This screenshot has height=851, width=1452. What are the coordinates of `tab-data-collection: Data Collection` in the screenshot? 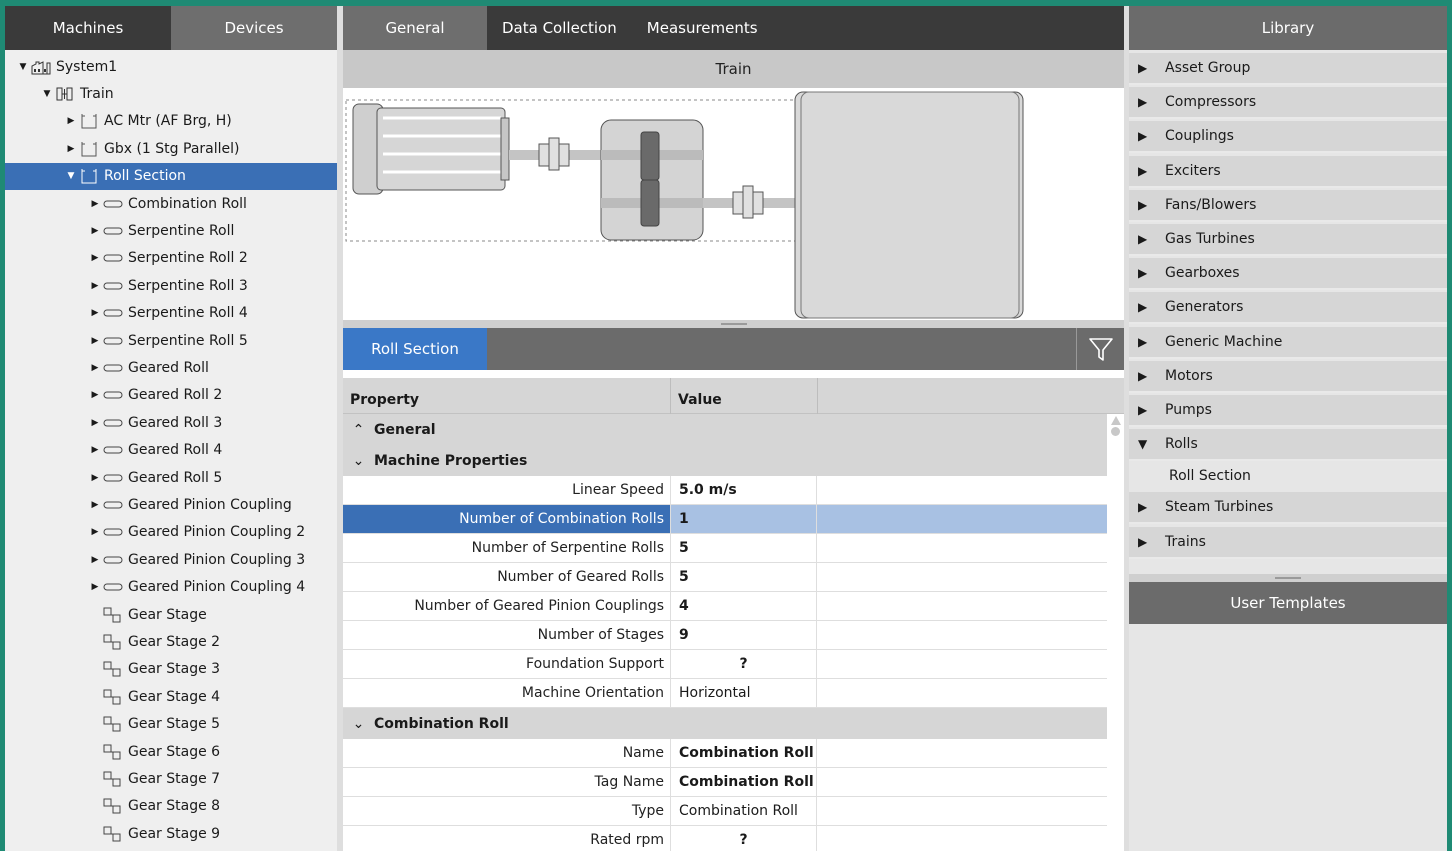 It's located at (559, 28).